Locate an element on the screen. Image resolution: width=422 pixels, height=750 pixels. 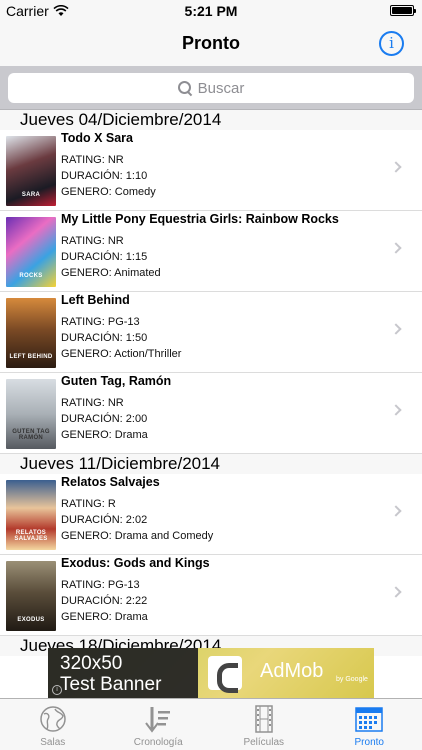
tab-label: Películas is located at coordinates (264, 742).